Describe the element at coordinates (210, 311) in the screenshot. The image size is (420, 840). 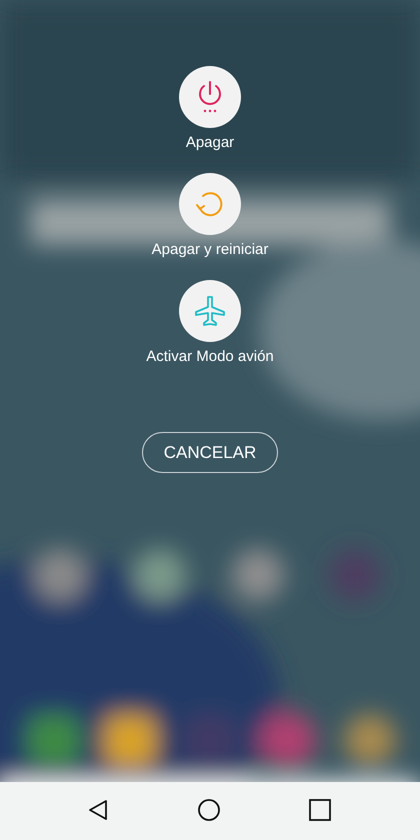
I see `airplane-icon` at that location.